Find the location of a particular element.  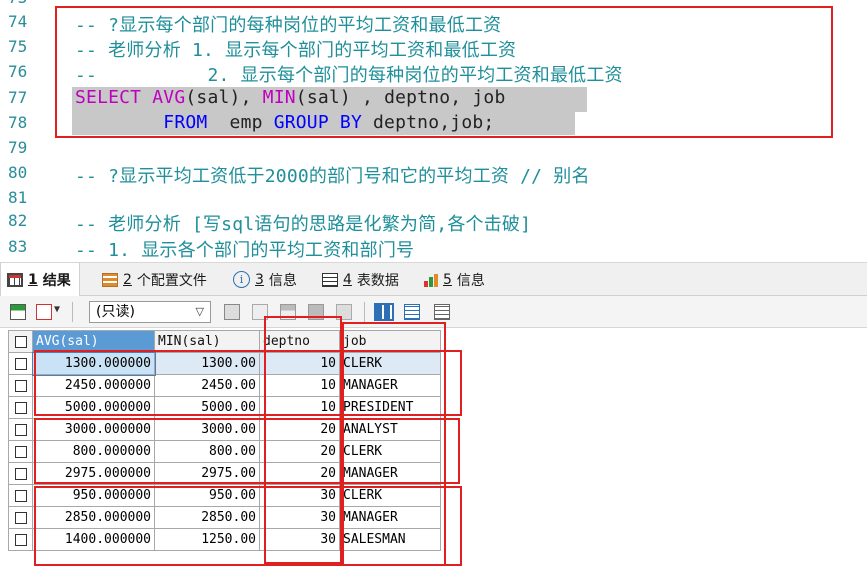

editor-line-79: 79 is located at coordinates (433, 148).